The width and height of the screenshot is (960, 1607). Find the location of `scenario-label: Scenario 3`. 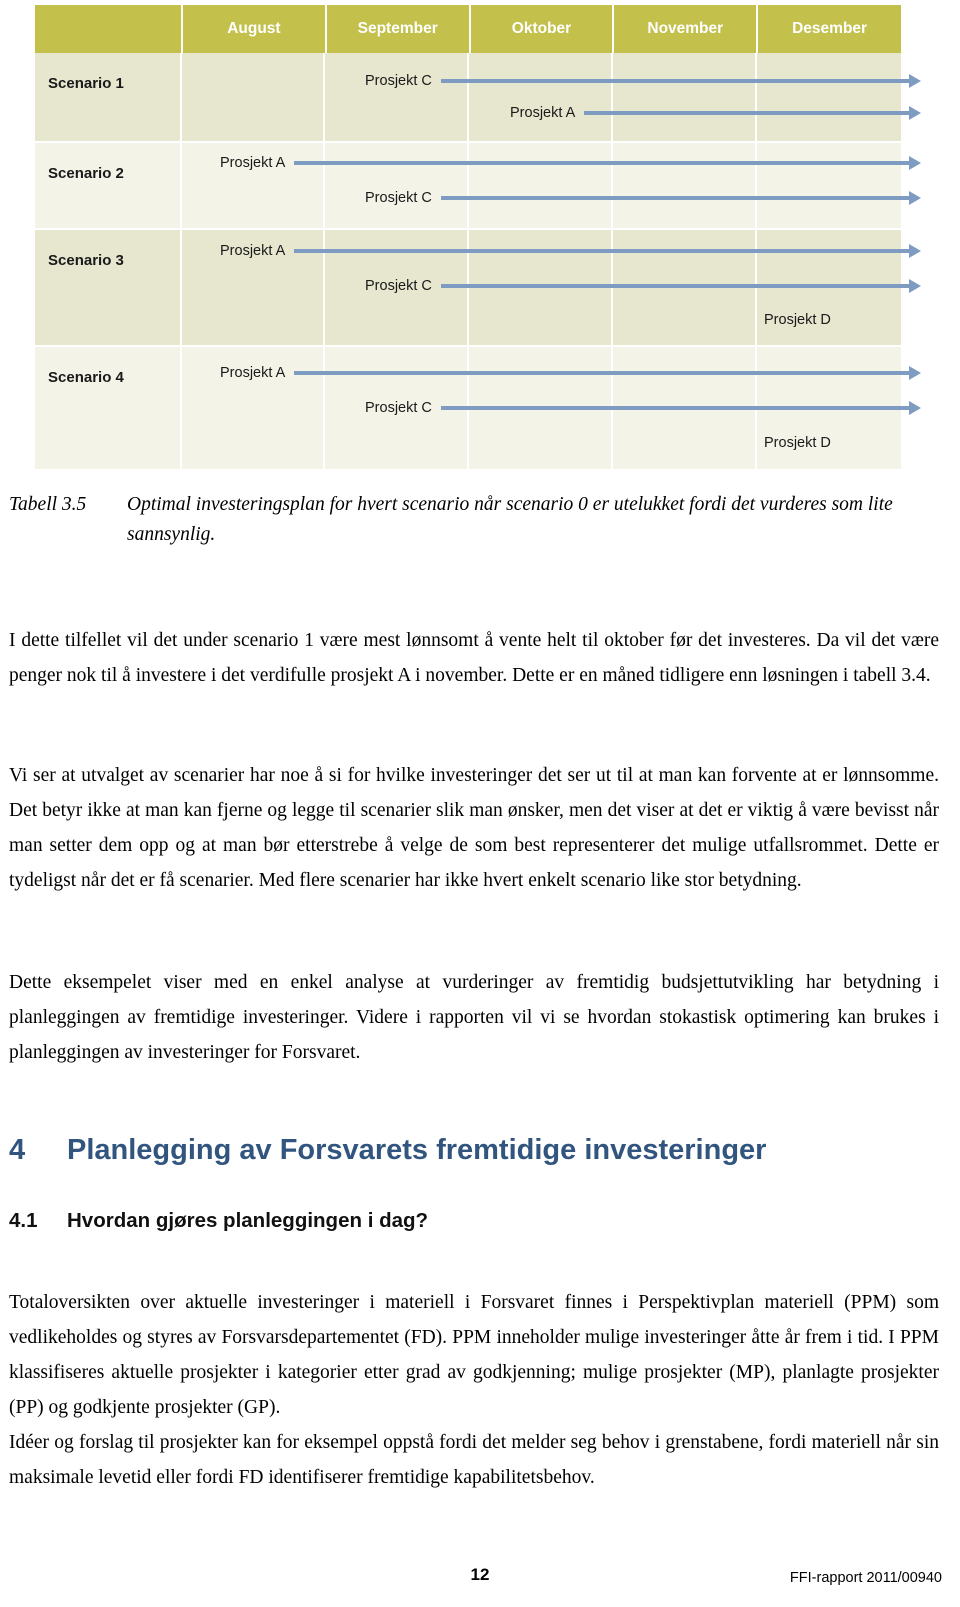

scenario-label: Scenario 3 is located at coordinates (86, 260).